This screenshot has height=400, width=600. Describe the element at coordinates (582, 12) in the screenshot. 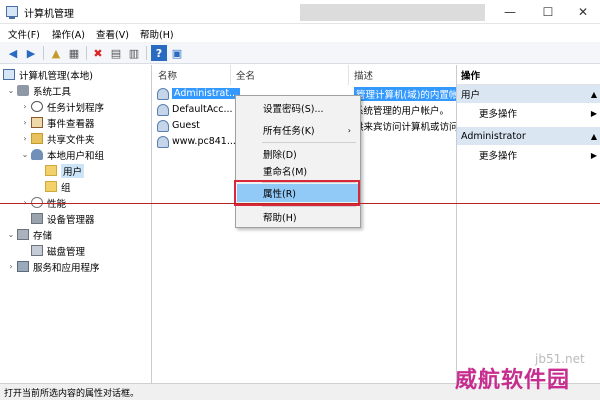

I see `close-button: ✕` at that location.